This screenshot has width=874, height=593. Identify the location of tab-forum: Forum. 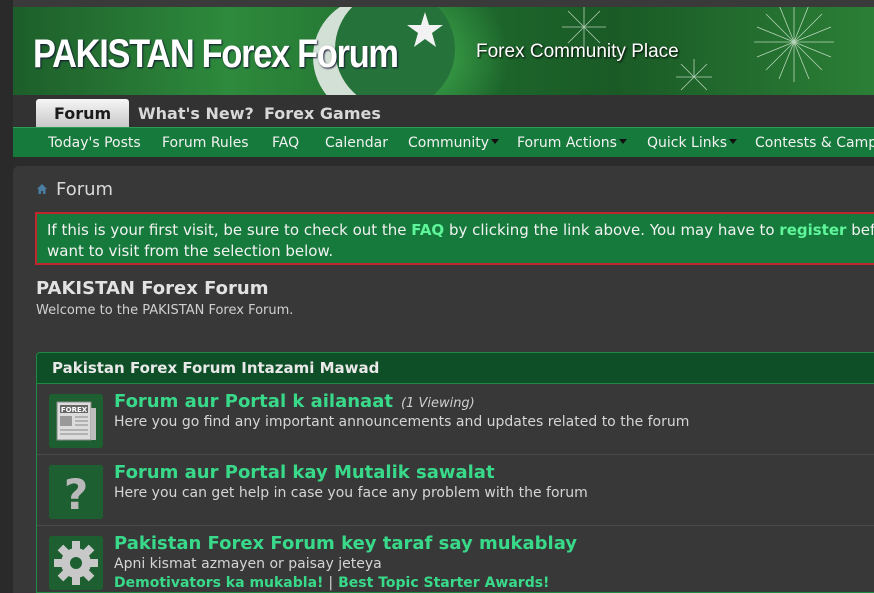
(83, 113).